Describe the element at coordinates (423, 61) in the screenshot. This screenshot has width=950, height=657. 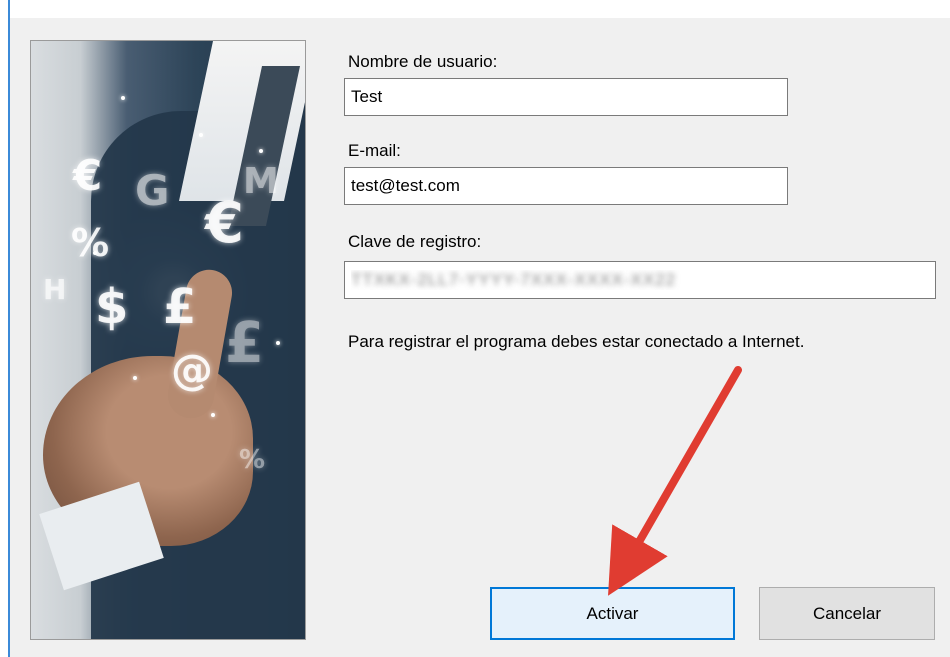
I see `username-label: Nombre de usuario:` at that location.